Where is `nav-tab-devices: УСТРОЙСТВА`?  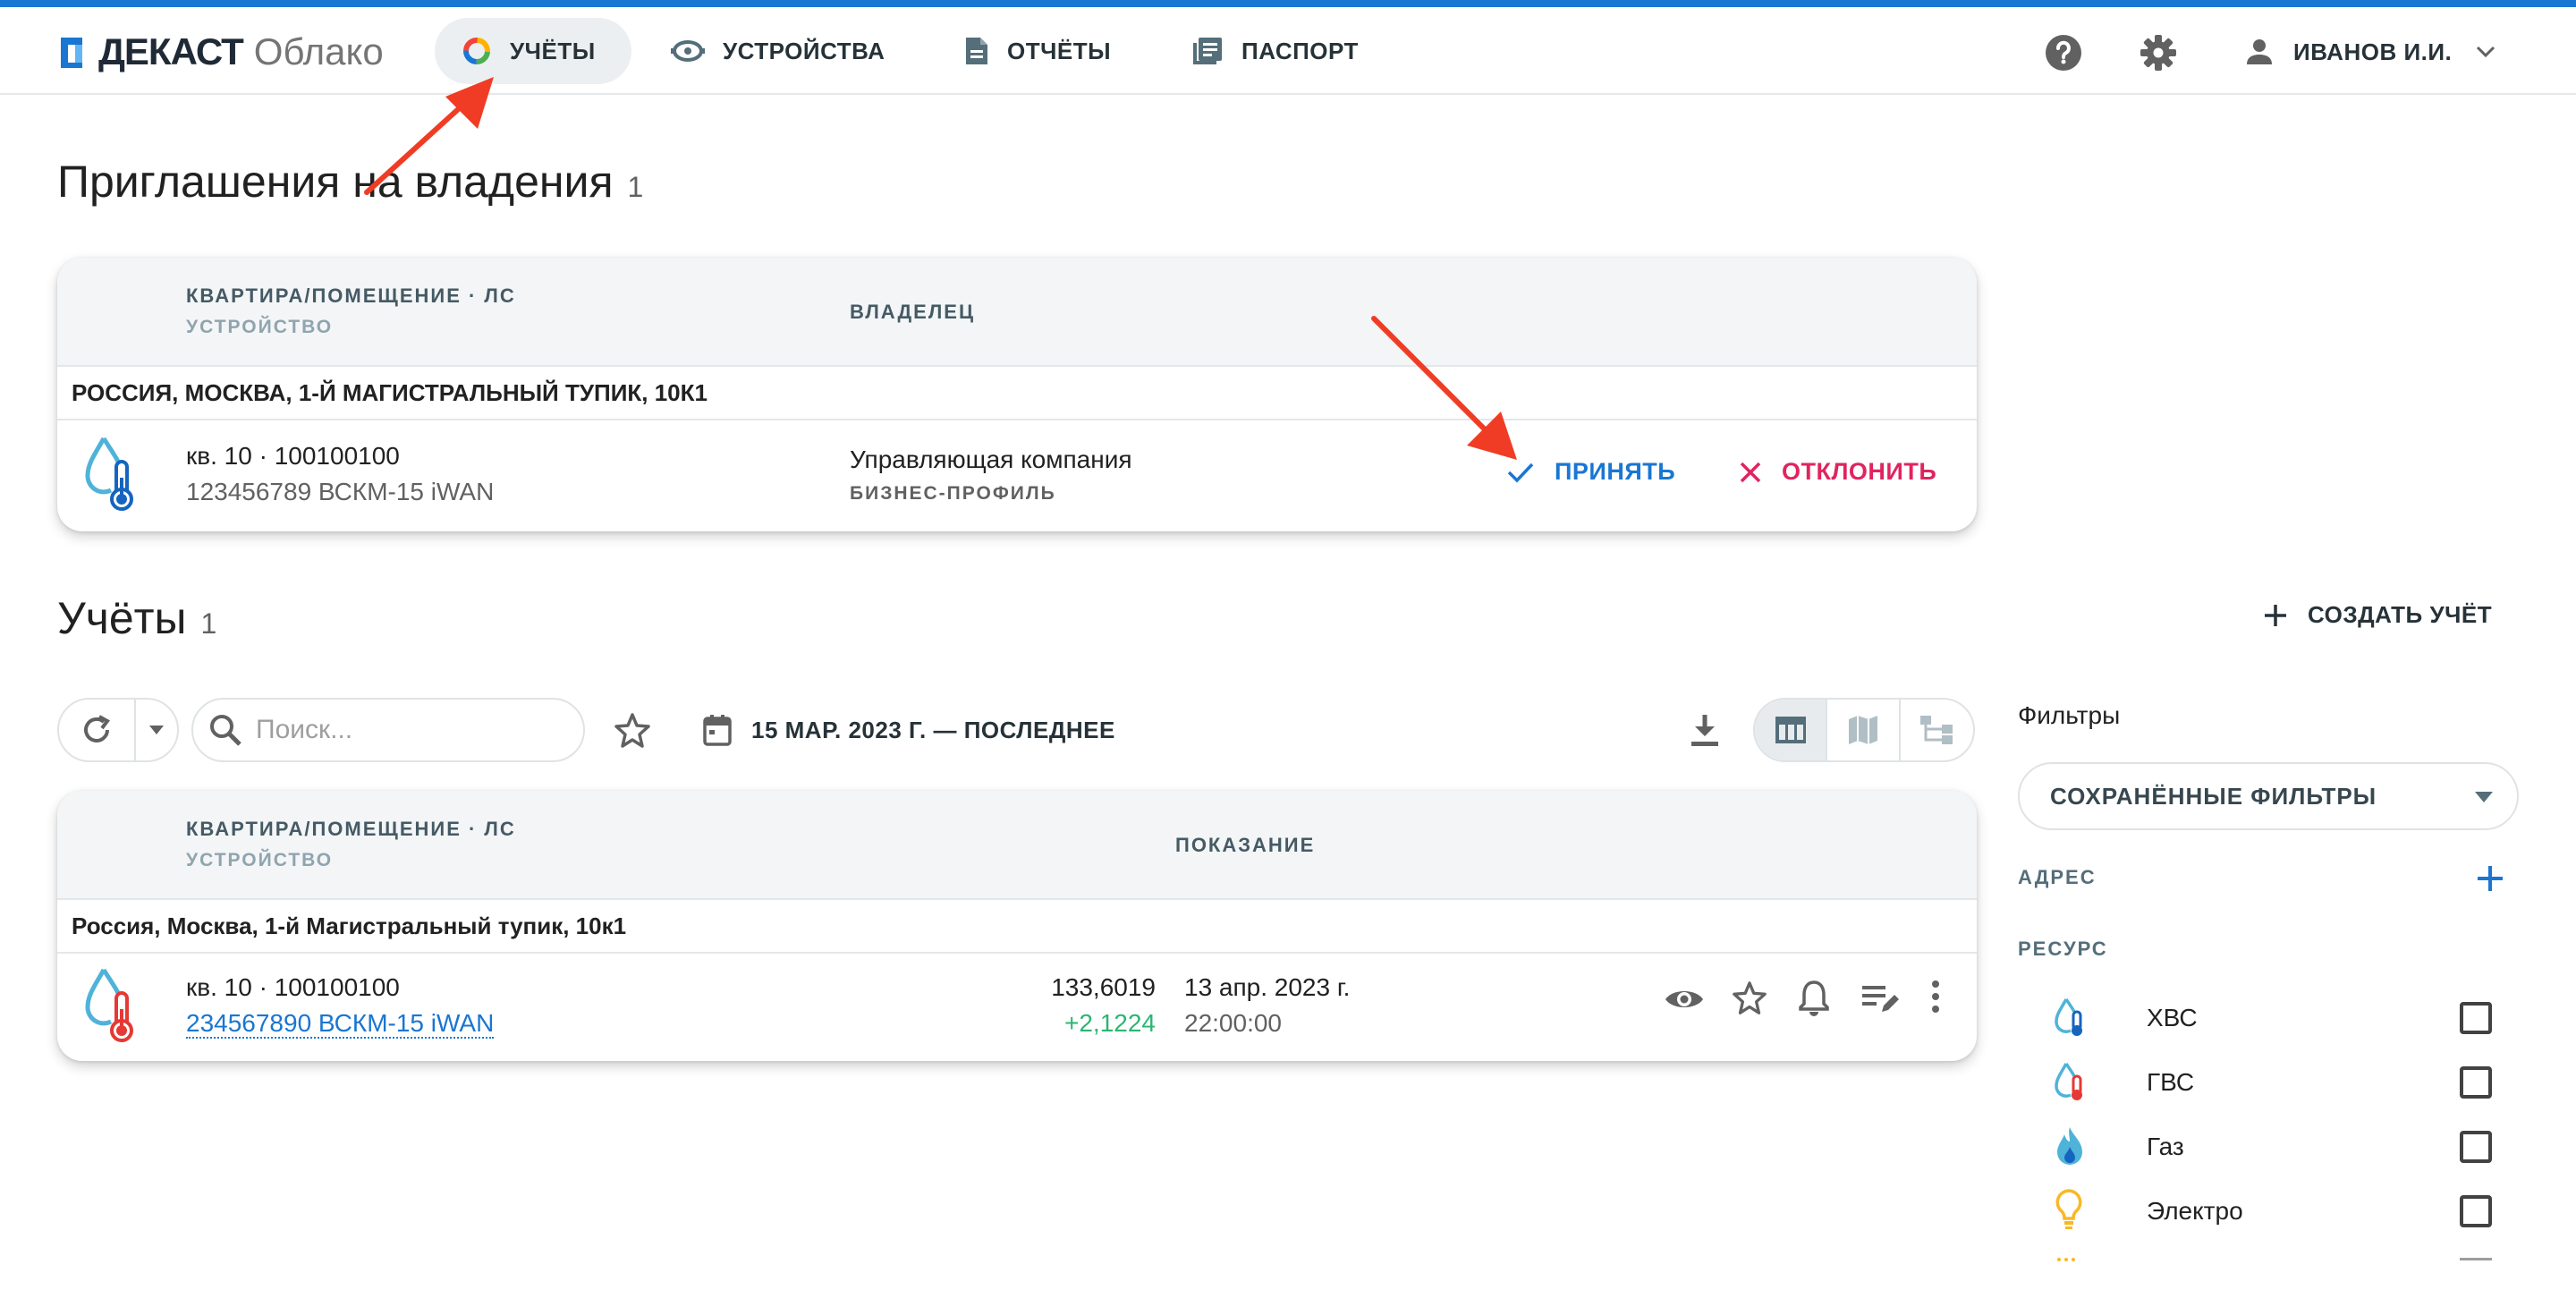
nav-tab-devices: УСТРОЙСТВА is located at coordinates (778, 51).